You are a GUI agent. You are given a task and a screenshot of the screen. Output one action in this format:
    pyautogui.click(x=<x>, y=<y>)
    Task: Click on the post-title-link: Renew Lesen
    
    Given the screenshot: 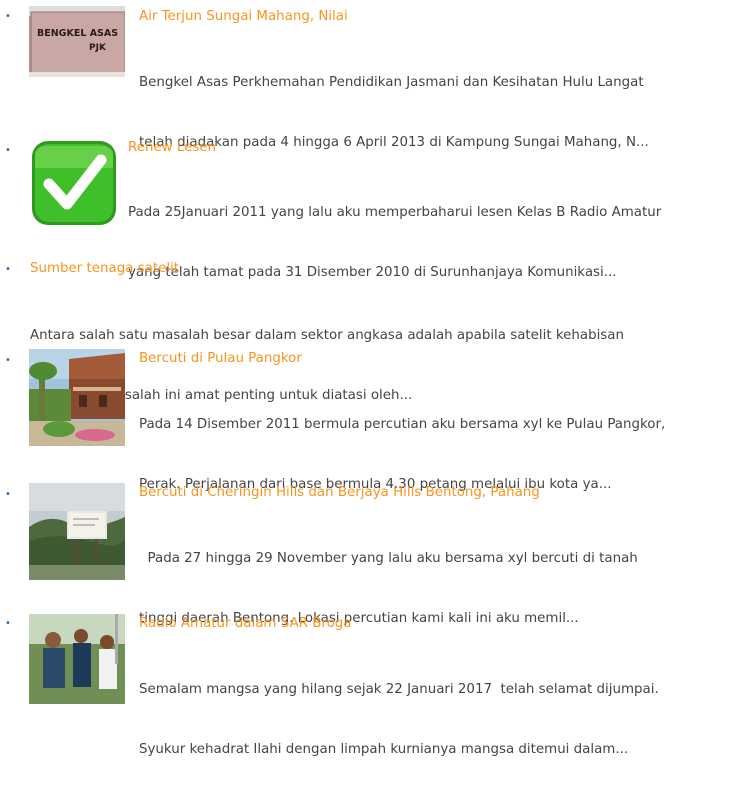 What is the action you would take?
    pyautogui.click(x=172, y=147)
    